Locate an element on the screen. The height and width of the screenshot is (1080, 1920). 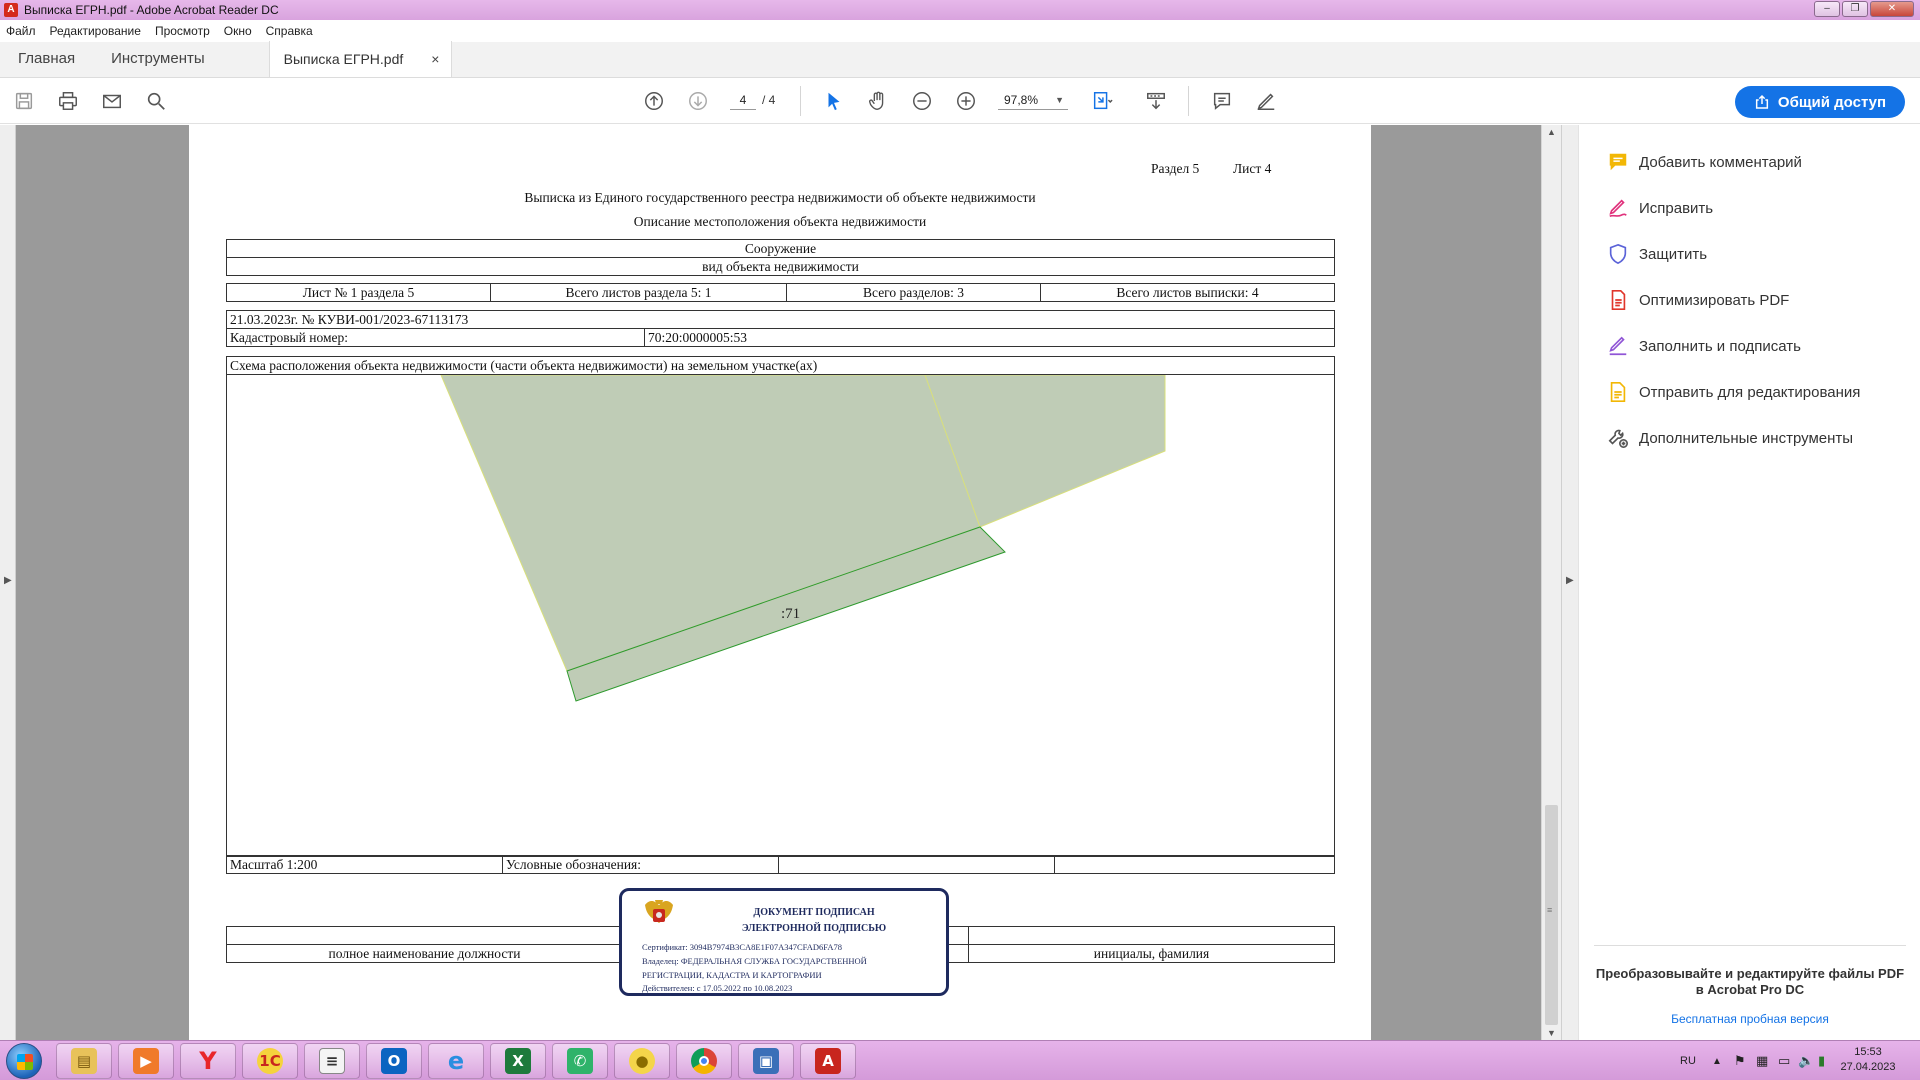
search-icon is located at coordinates (156, 101).